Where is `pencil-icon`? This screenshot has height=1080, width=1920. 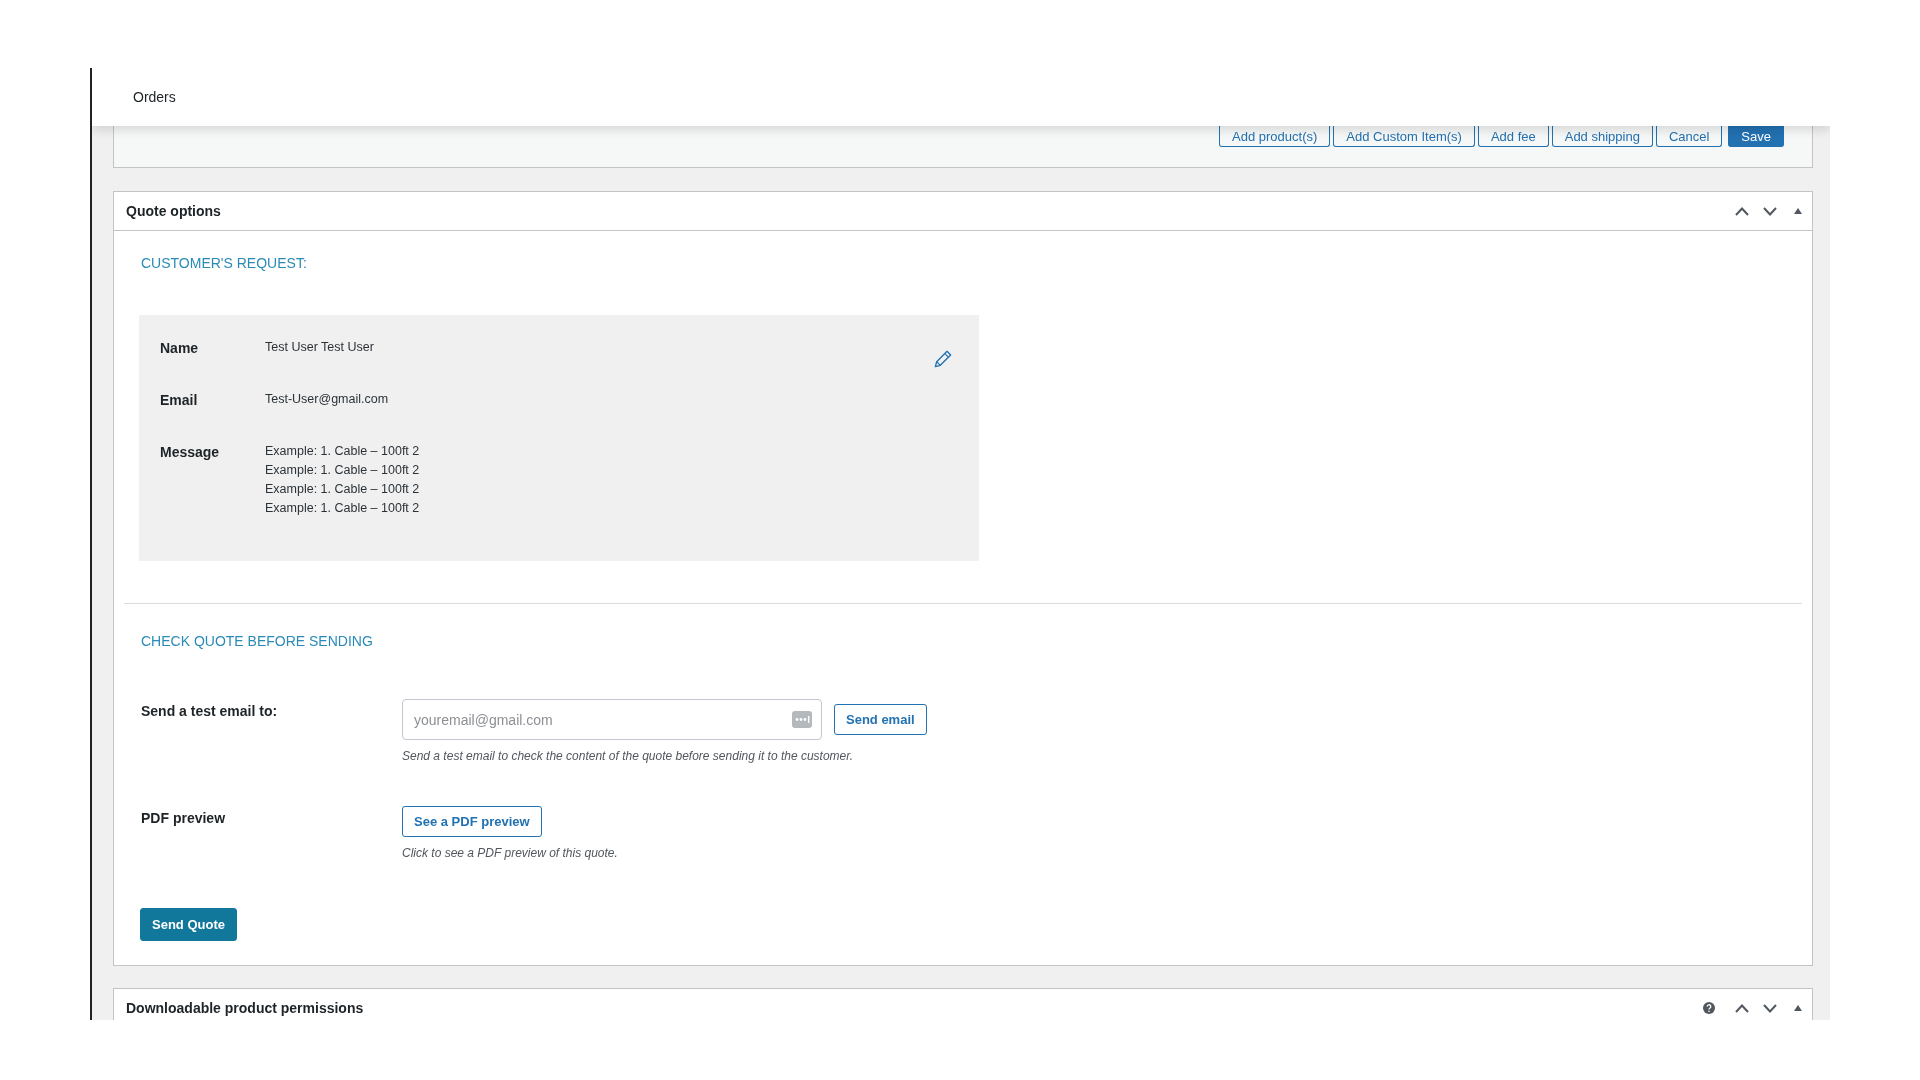 pencil-icon is located at coordinates (943, 359).